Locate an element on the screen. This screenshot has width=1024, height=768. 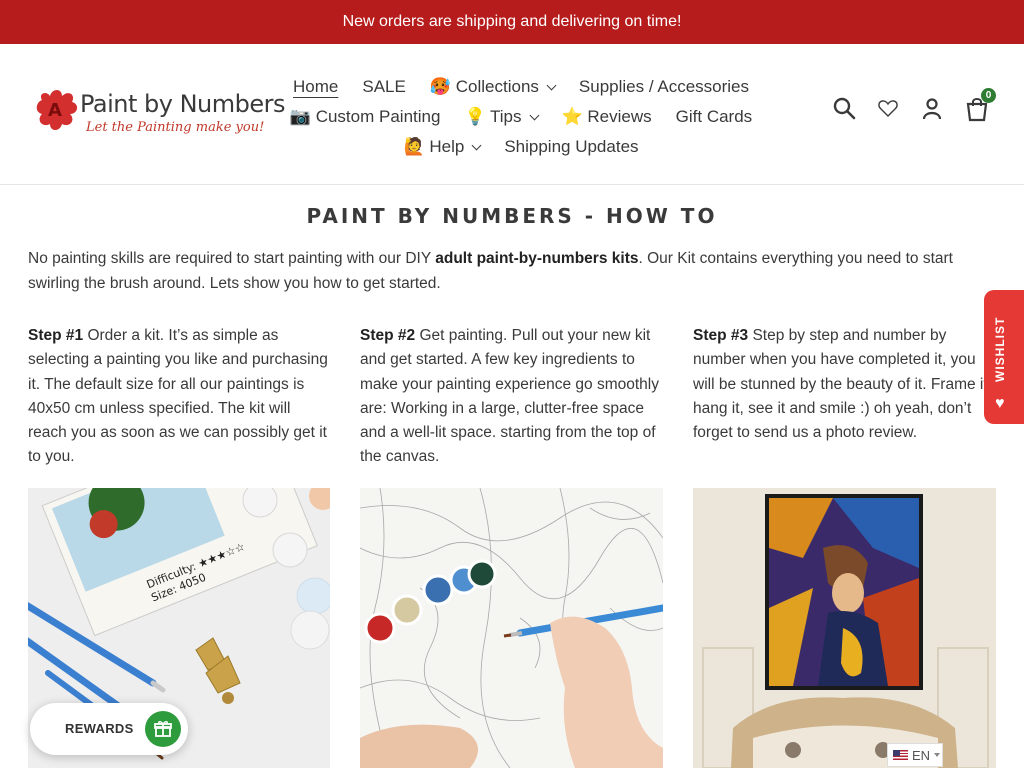
nav-collections-label: 🥵 Collections is located at coordinates (484, 86).